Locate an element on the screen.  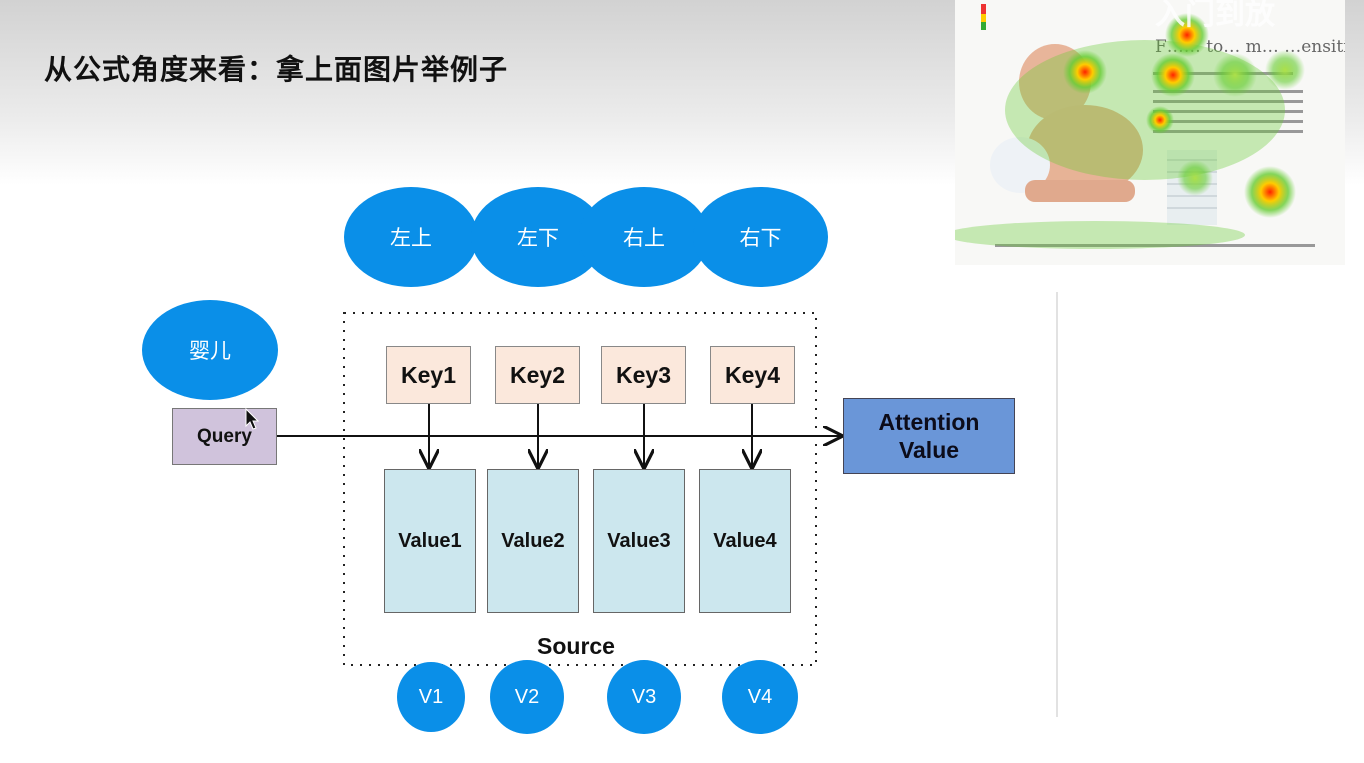
attention-line2: Value is located at coordinates (929, 450).